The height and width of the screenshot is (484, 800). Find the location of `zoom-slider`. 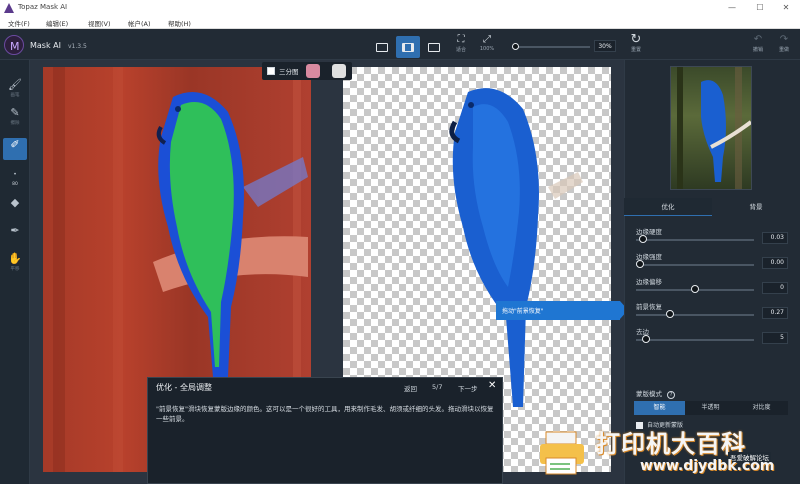

zoom-slider is located at coordinates (551, 46).